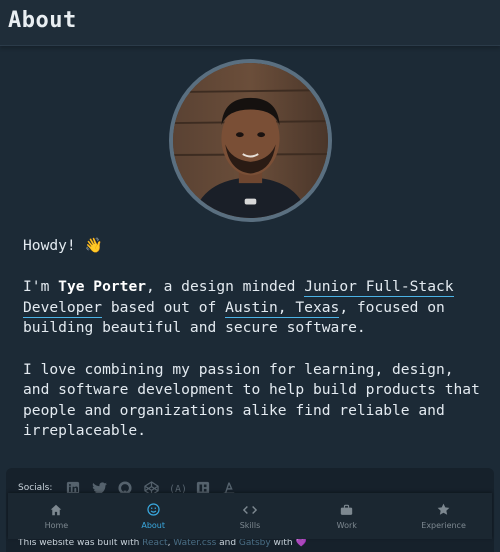 The height and width of the screenshot is (552, 500). What do you see at coordinates (194, 543) in the screenshot?
I see `watercss-link: Water.css` at bounding box center [194, 543].